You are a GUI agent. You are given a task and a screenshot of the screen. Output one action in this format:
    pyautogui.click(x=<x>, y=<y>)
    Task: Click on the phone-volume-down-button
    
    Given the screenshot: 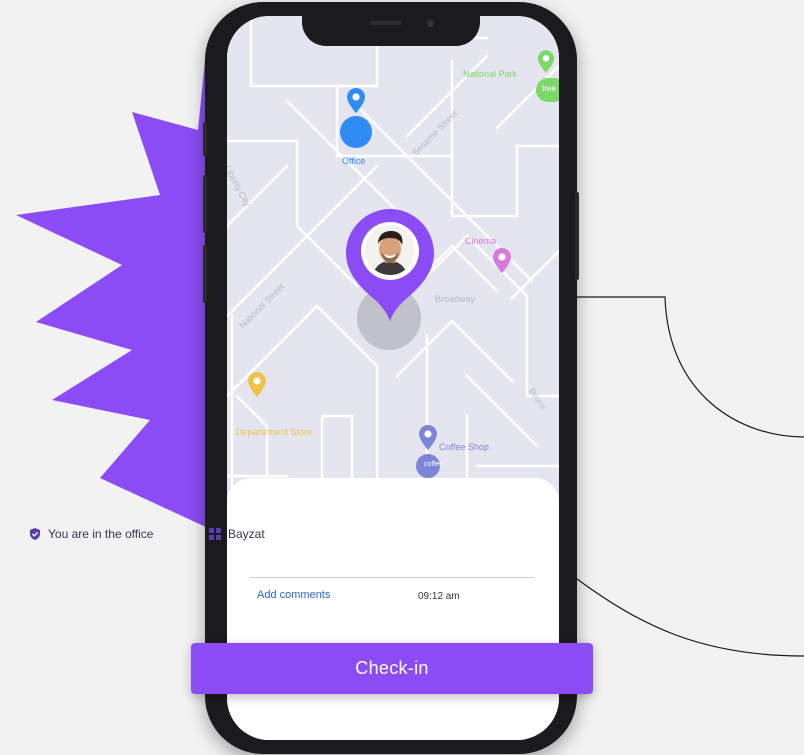 What is the action you would take?
    pyautogui.click(x=205, y=274)
    